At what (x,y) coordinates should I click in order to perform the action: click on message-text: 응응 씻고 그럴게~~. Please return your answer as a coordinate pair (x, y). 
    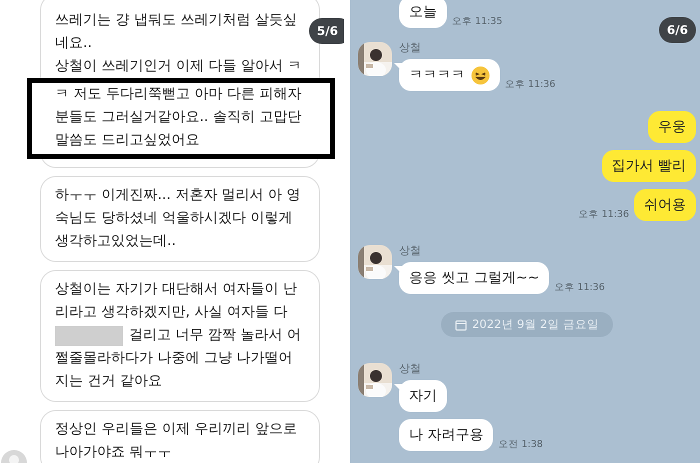
    Looking at the image, I should click on (474, 278).